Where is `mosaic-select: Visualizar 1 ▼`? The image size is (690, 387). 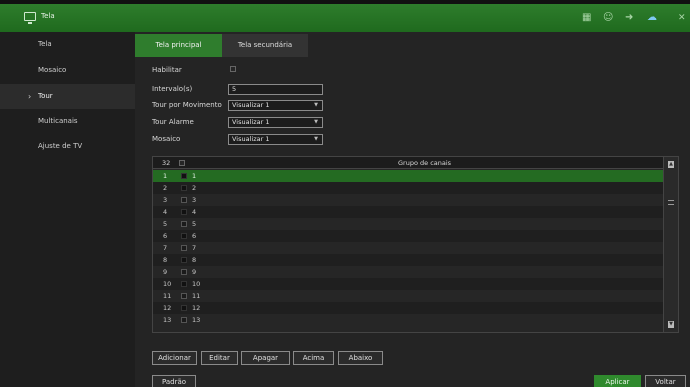 mosaic-select: Visualizar 1 ▼ is located at coordinates (275, 139).